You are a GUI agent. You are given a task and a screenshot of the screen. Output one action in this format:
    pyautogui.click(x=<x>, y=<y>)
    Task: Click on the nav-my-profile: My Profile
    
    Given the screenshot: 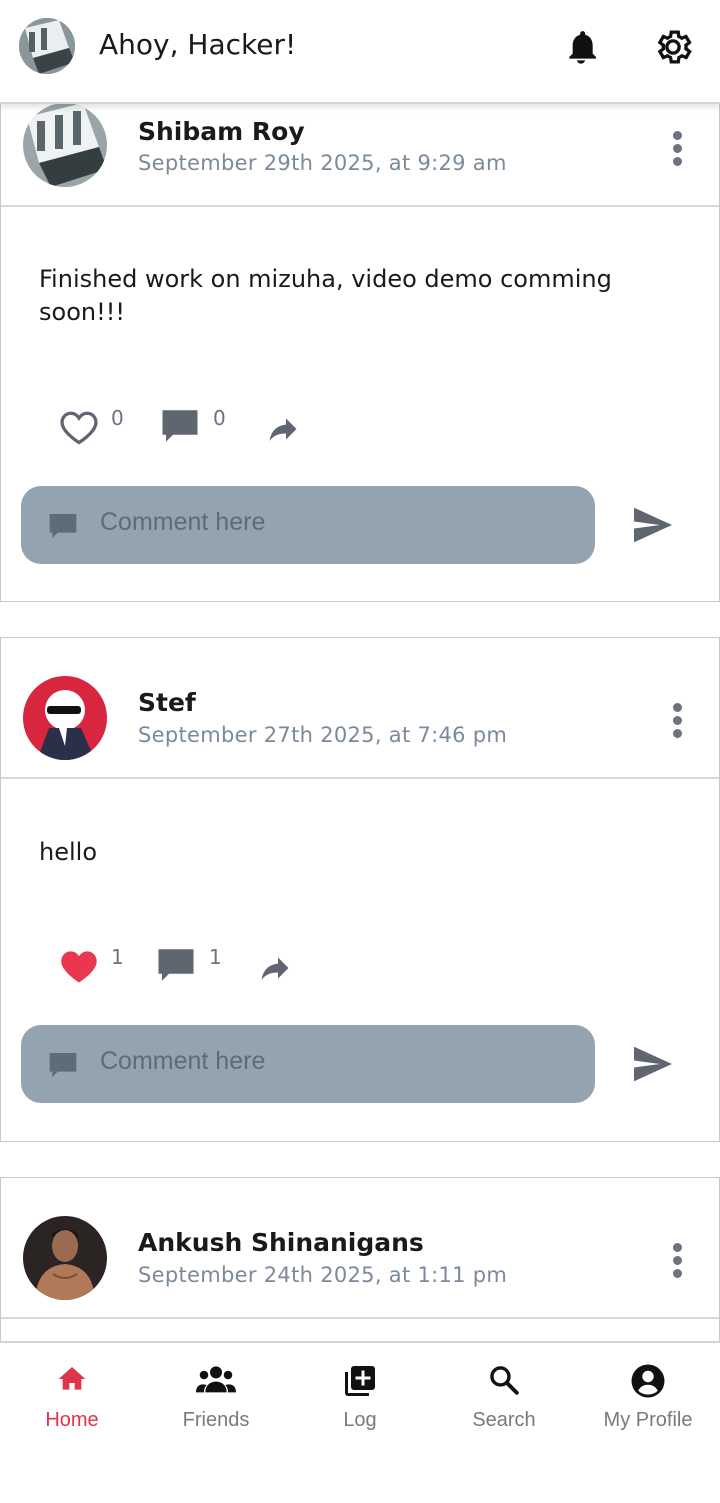 What is the action you would take?
    pyautogui.click(x=648, y=1393)
    